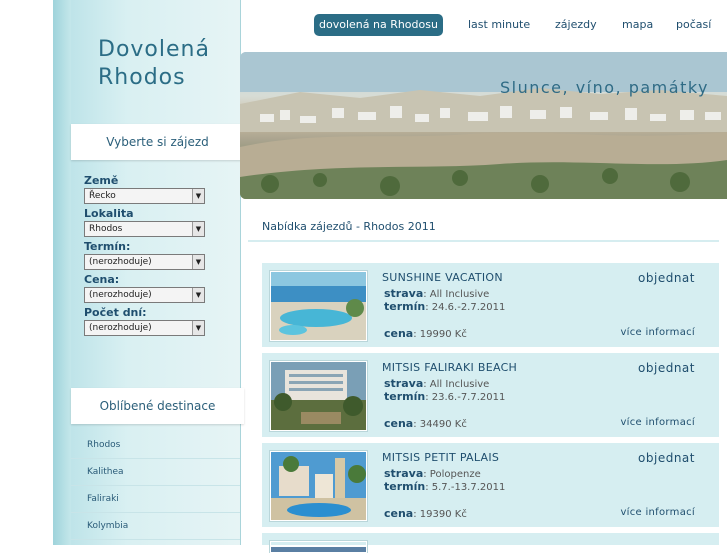  I want to click on offer-price: cena: 19390 Kč, so click(425, 513).